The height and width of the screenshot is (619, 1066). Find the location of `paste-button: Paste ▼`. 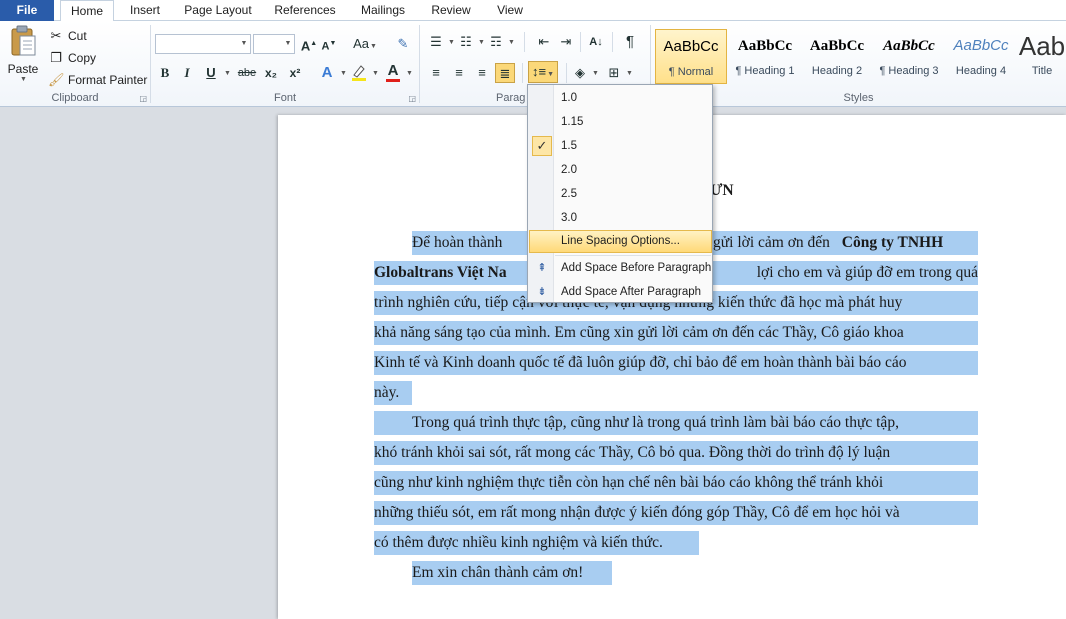

paste-button: Paste ▼ is located at coordinates (23, 56).